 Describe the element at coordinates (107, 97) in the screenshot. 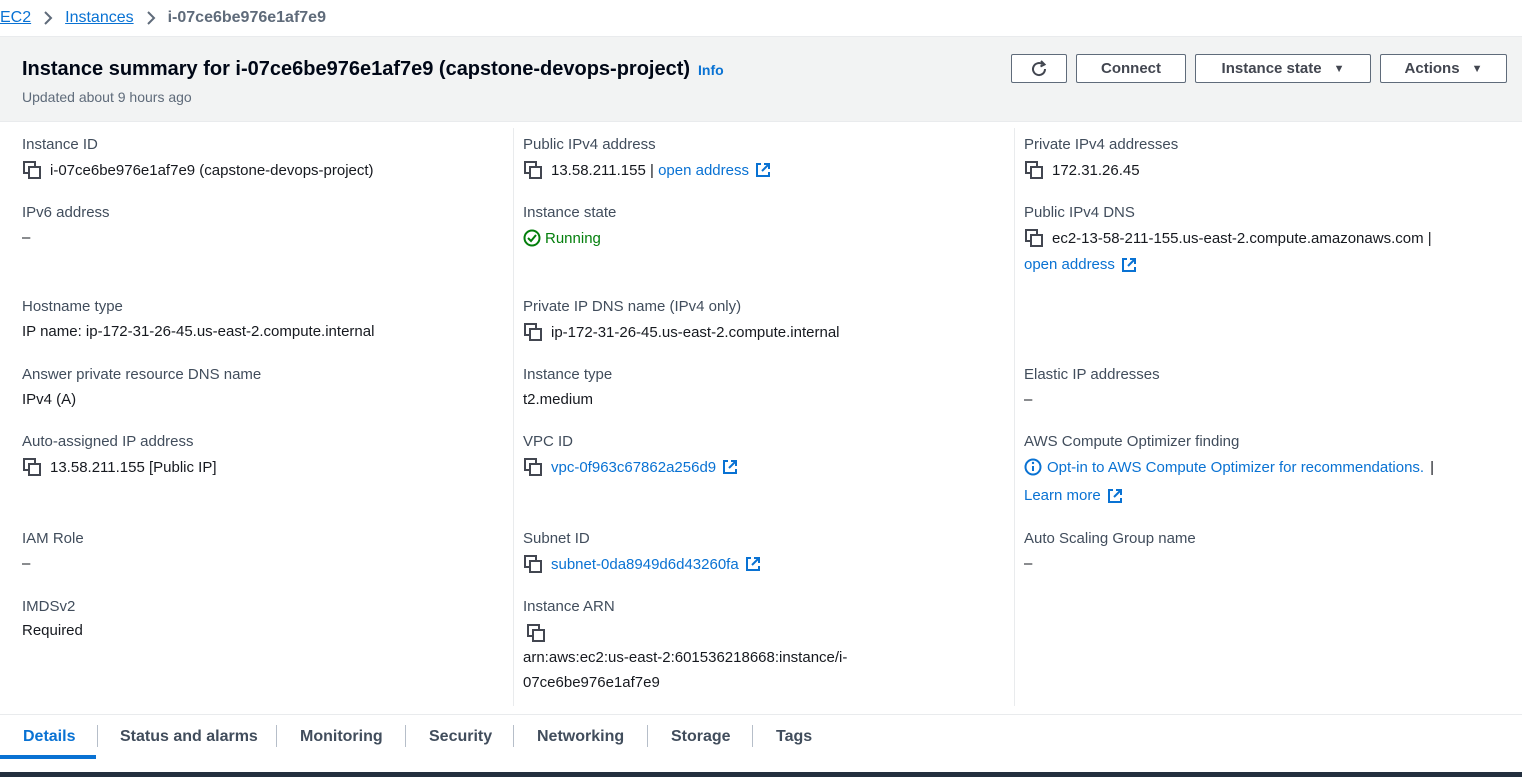

I see `updated-text: Updated about 9 hours ago` at that location.